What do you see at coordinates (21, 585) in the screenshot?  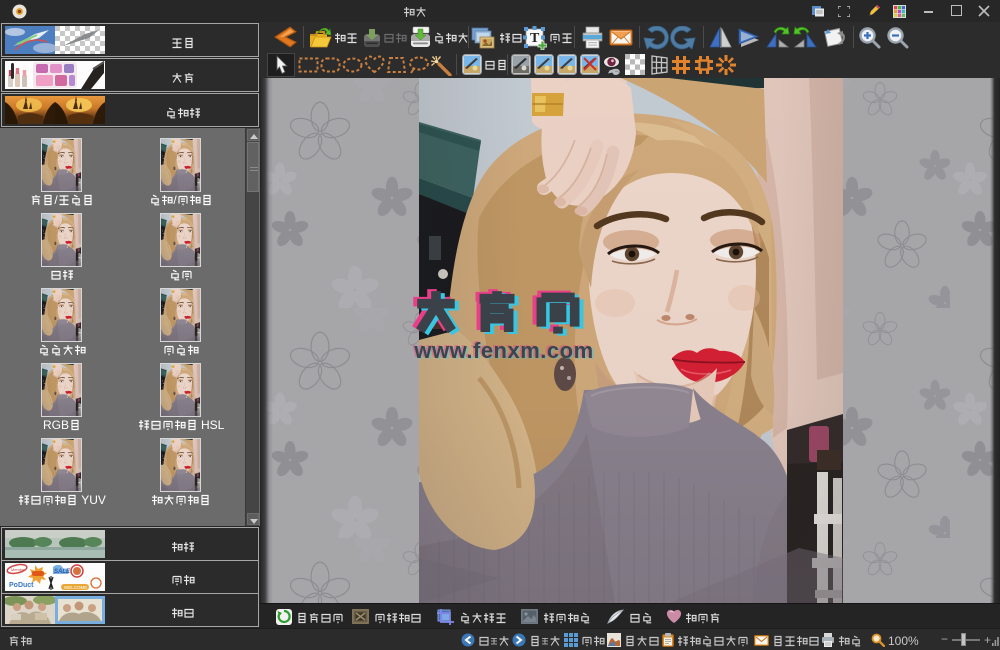 I see `svg-text: PoDuct` at bounding box center [21, 585].